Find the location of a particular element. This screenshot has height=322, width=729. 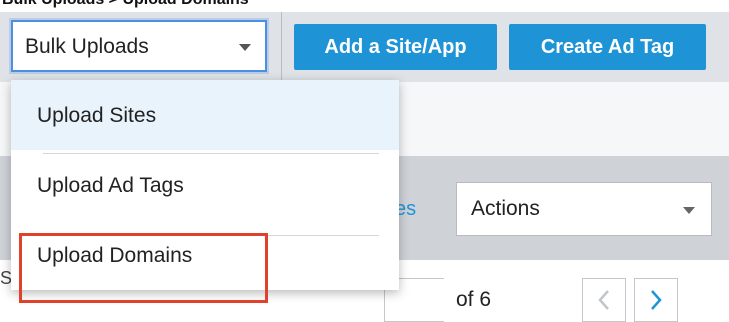

menu-item-upload-sites: Upload Sites is located at coordinates (205, 115).